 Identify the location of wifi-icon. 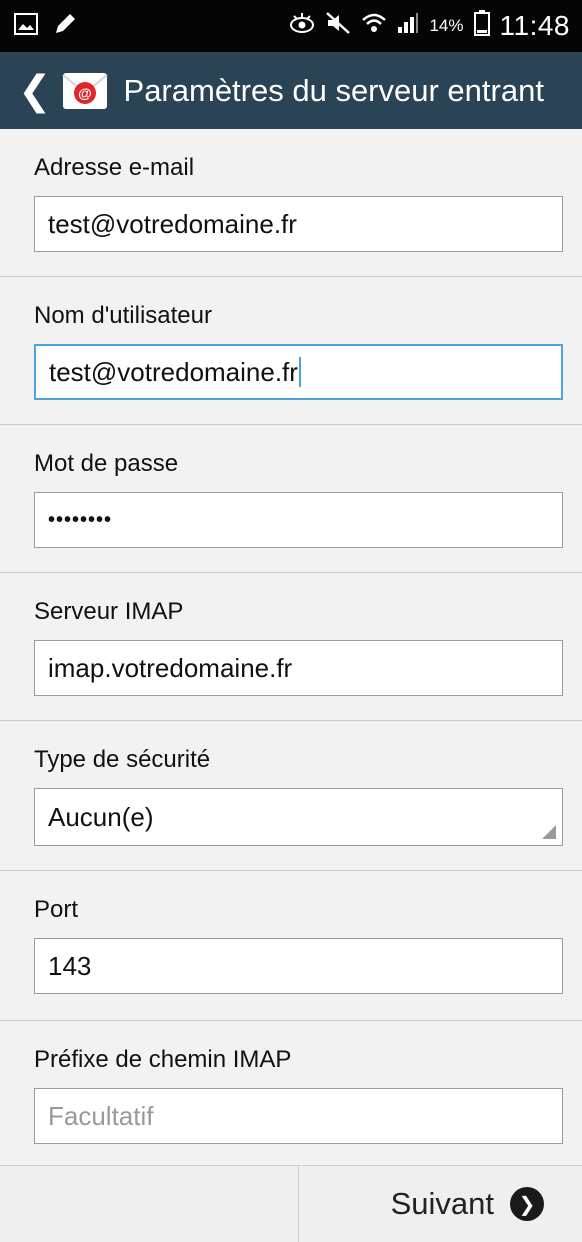
(374, 26).